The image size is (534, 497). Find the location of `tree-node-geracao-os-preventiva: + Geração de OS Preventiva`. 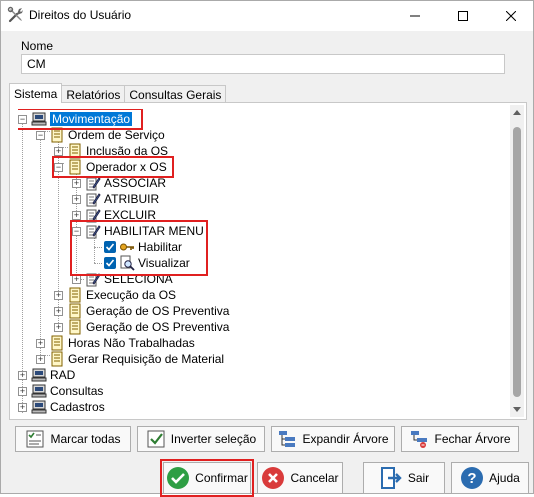

tree-node-geracao-os-preventiva: + Geração de OS Preventiva is located at coordinates (141, 311).